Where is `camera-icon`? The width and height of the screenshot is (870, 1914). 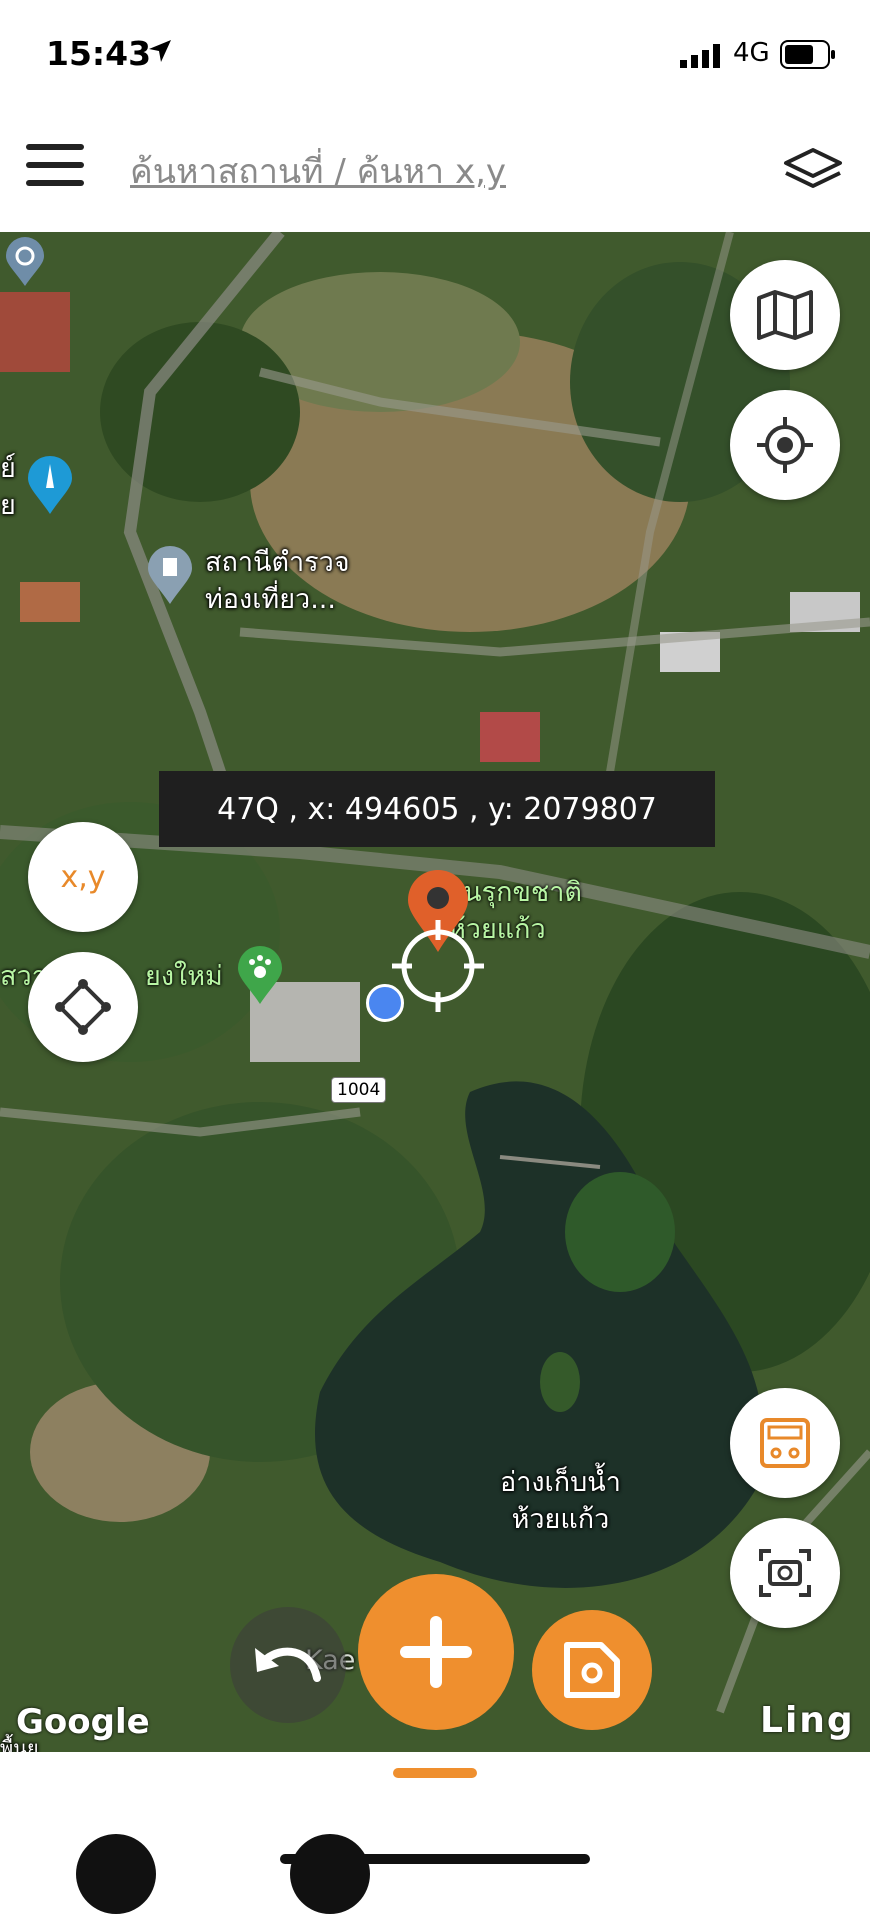
camera-icon is located at coordinates (785, 1573).